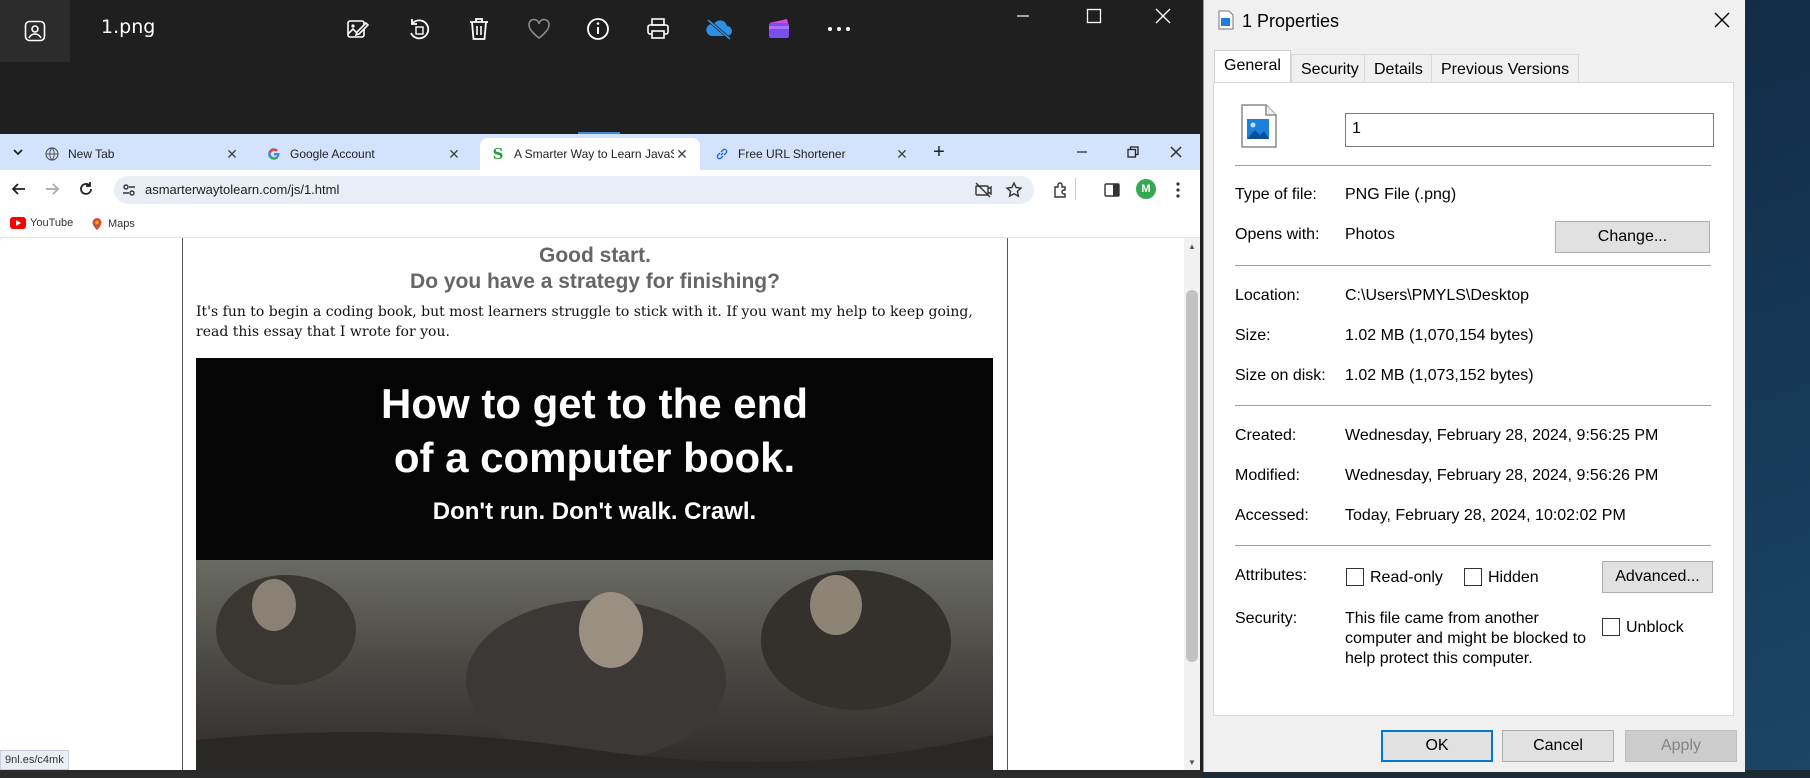 This screenshot has width=1810, height=778. I want to click on print-button, so click(658, 29).